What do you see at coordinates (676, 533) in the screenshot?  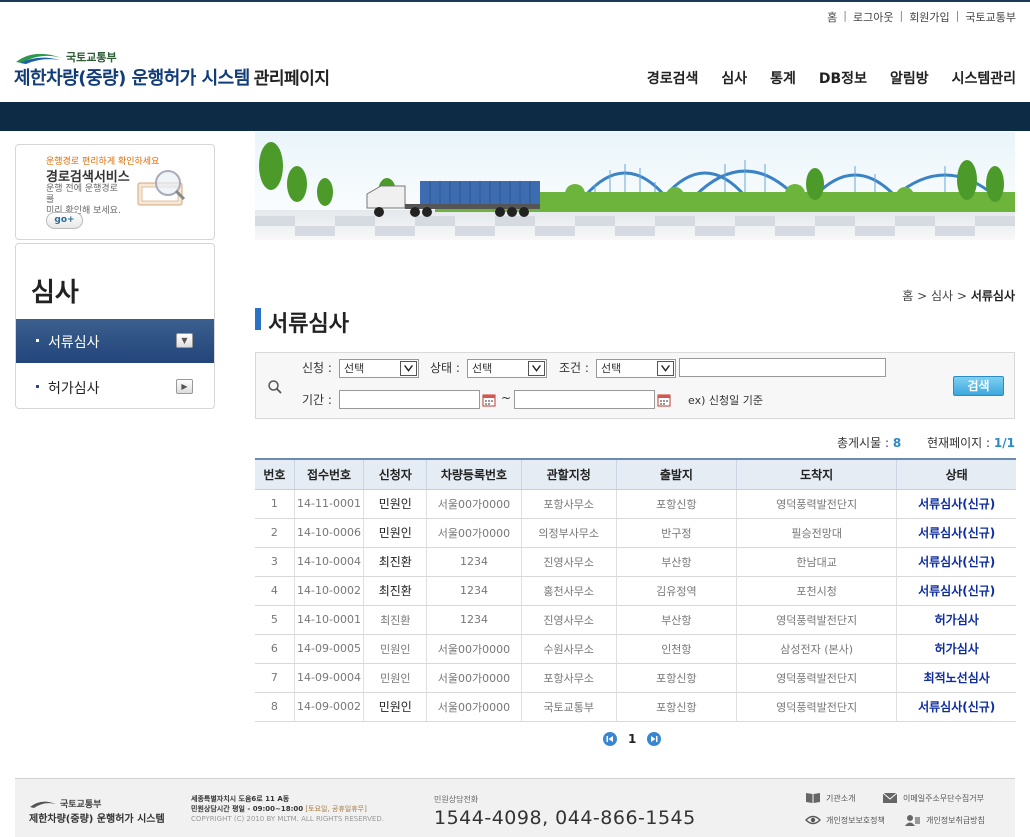 I see `cell-origin: 반구정` at bounding box center [676, 533].